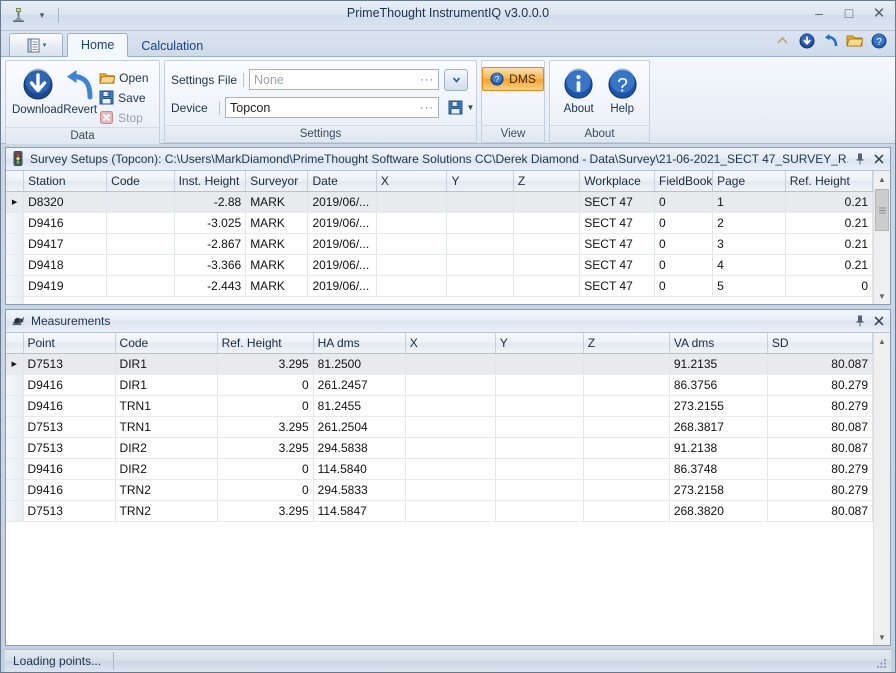 Image resolution: width=896 pixels, height=673 pixels. I want to click on revert-button: Revert, so click(80, 90).